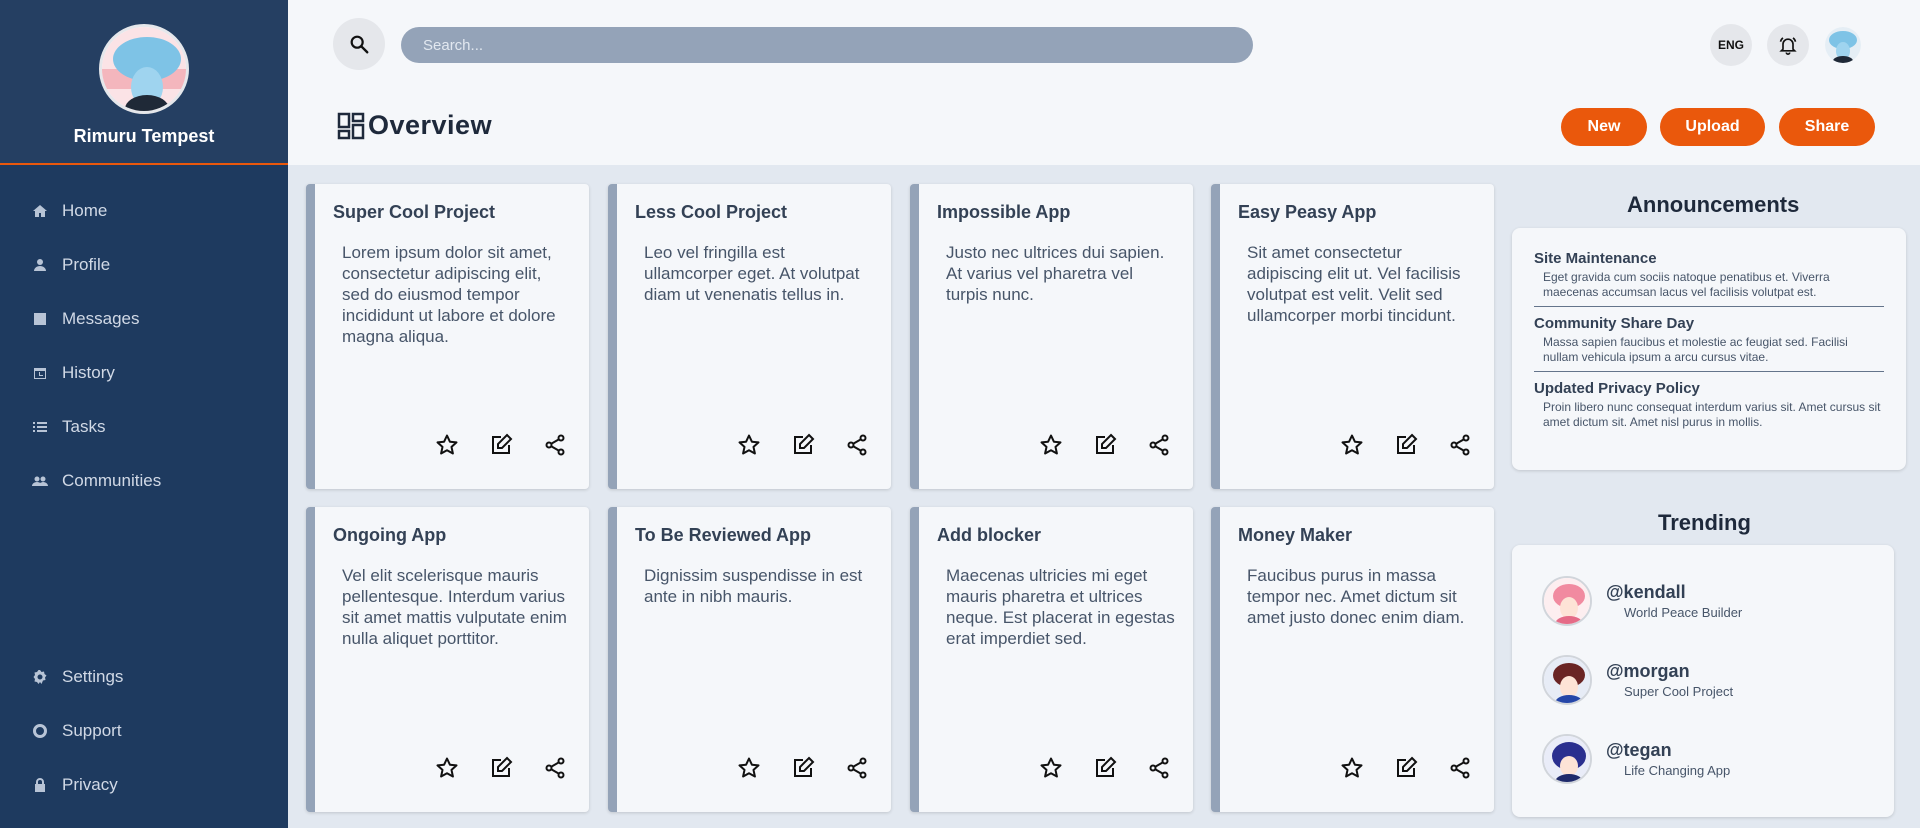  Describe the element at coordinates (84, 426) in the screenshot. I see `nav-label: Tasks` at that location.